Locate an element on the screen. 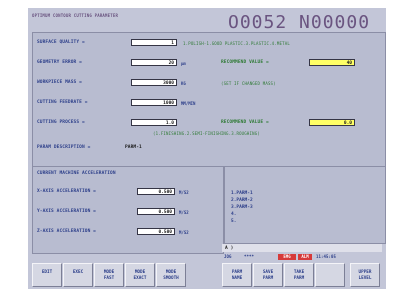 This screenshot has height=293, width=414. geometry-error-recommend-value: 40 is located at coordinates (332, 62).